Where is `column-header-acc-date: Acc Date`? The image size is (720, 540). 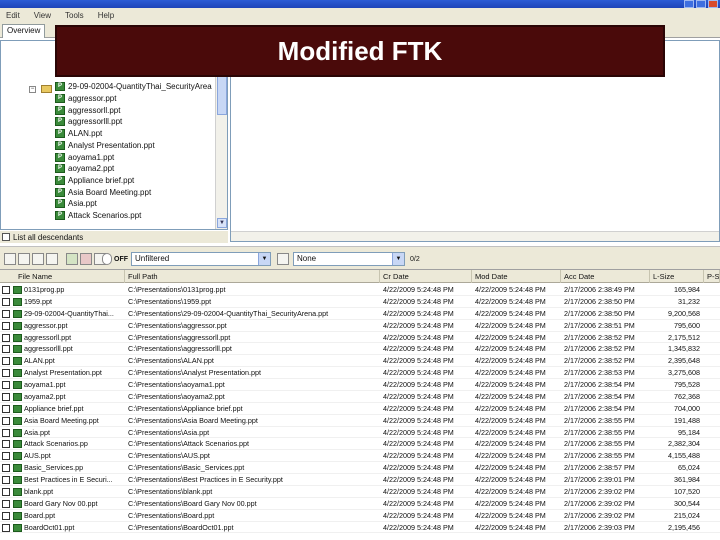
column-header-acc-date: Acc Date is located at coordinates (605, 276).